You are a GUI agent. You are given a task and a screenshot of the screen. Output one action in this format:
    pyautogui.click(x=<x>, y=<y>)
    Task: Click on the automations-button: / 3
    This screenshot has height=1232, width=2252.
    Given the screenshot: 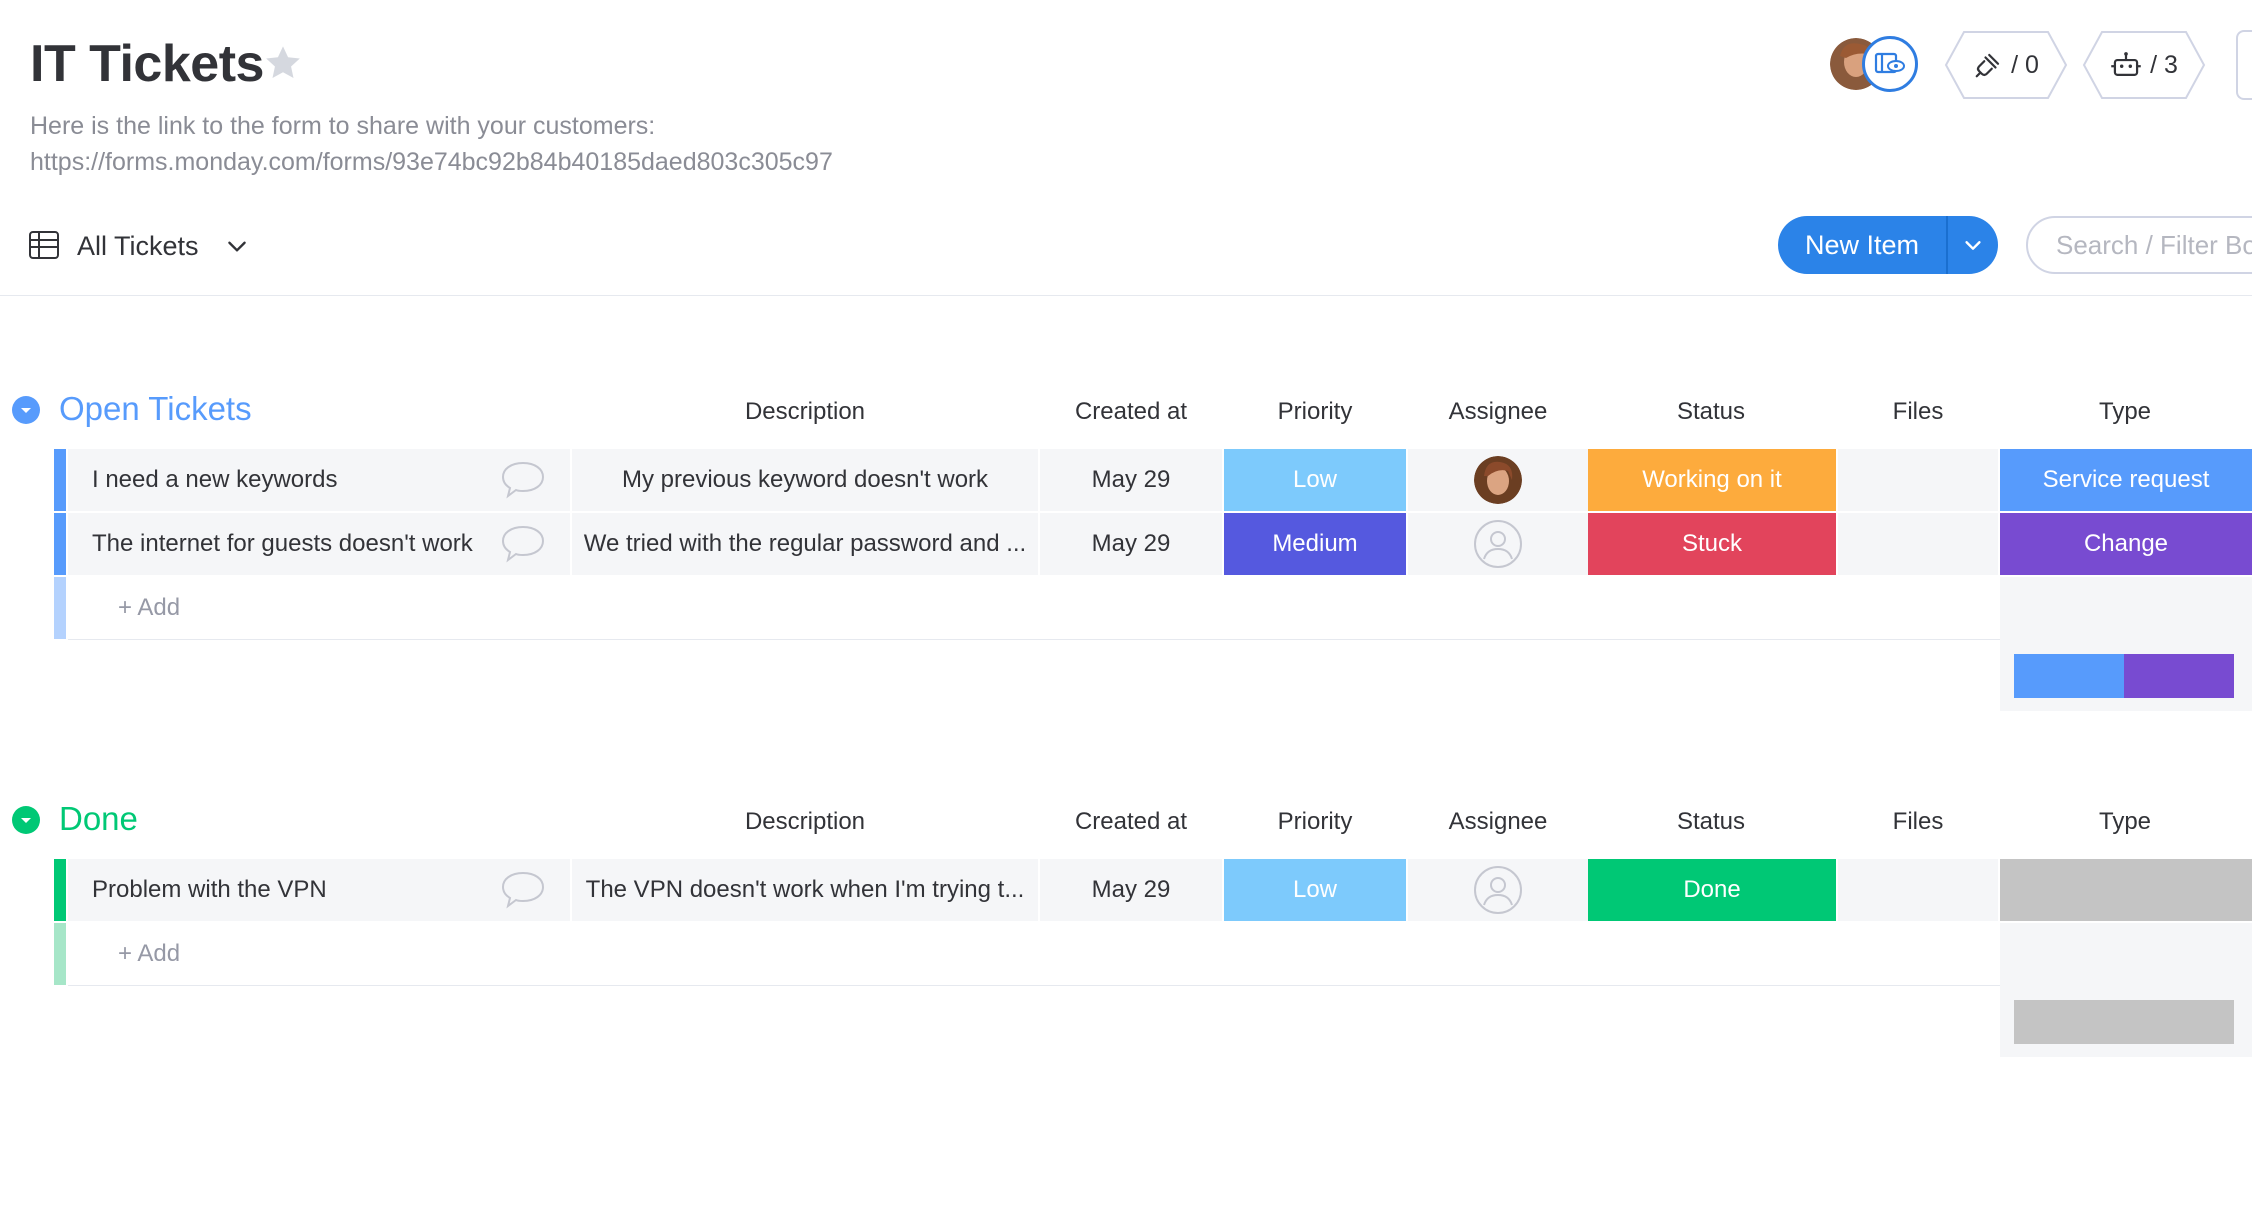 What is the action you would take?
    pyautogui.click(x=2144, y=65)
    